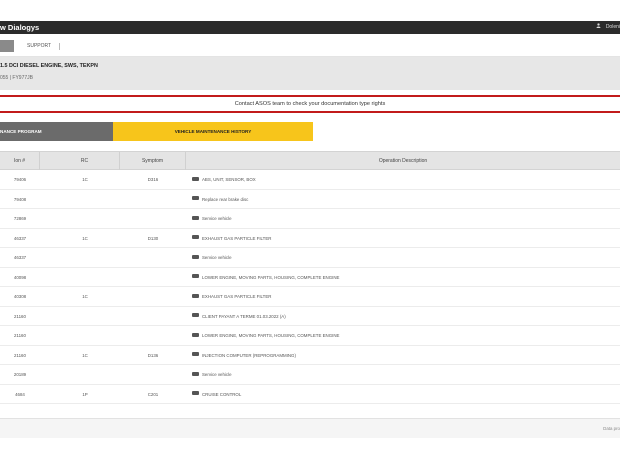 The width and height of the screenshot is (620, 460). What do you see at coordinates (59, 46) in the screenshot?
I see `menu-divider` at bounding box center [59, 46].